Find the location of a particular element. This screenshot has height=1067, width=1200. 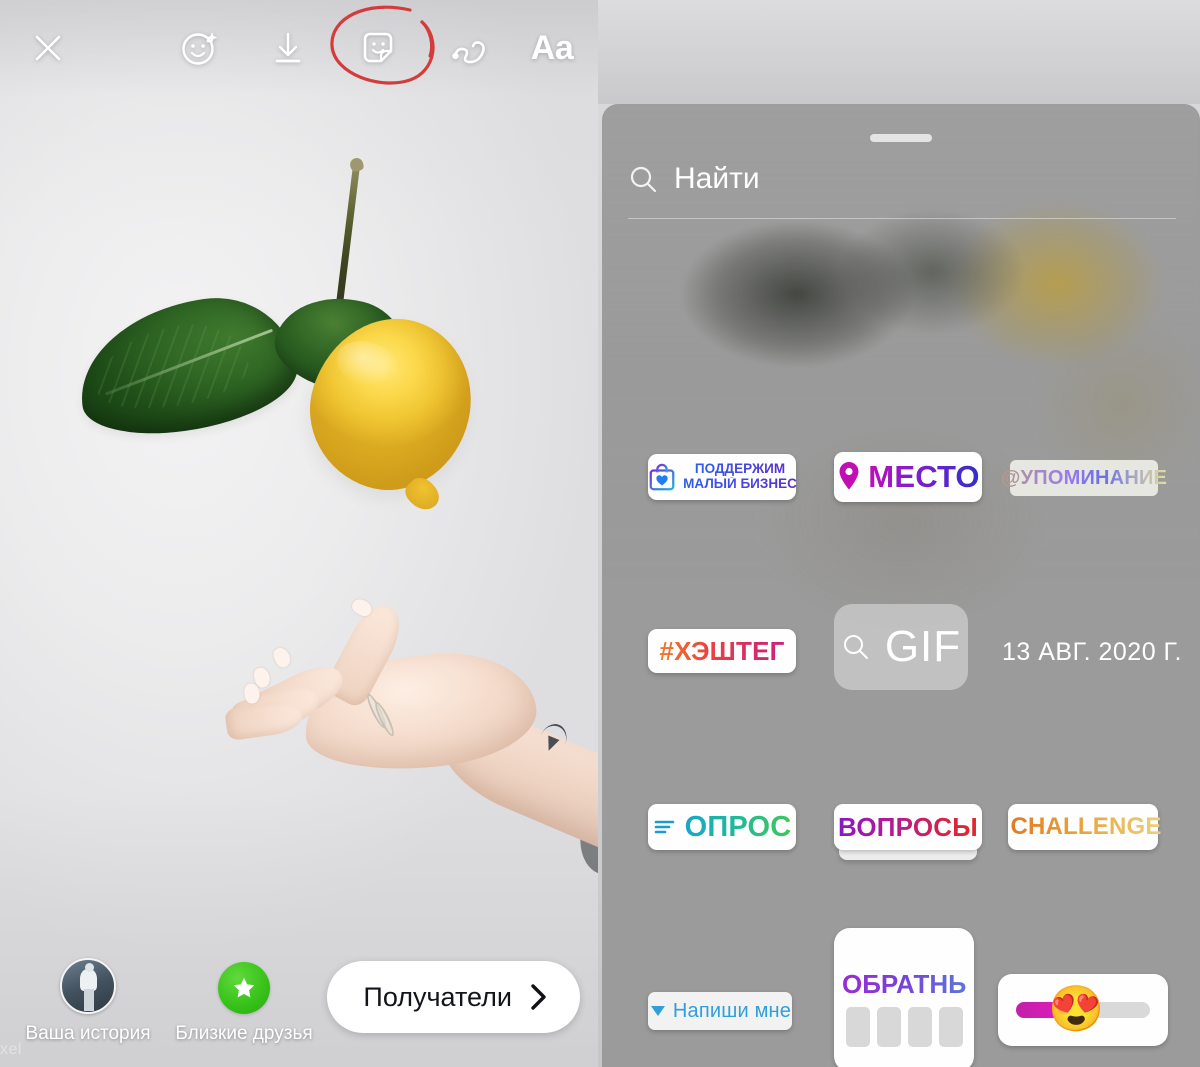

avatar-head is located at coordinates (89, 967).